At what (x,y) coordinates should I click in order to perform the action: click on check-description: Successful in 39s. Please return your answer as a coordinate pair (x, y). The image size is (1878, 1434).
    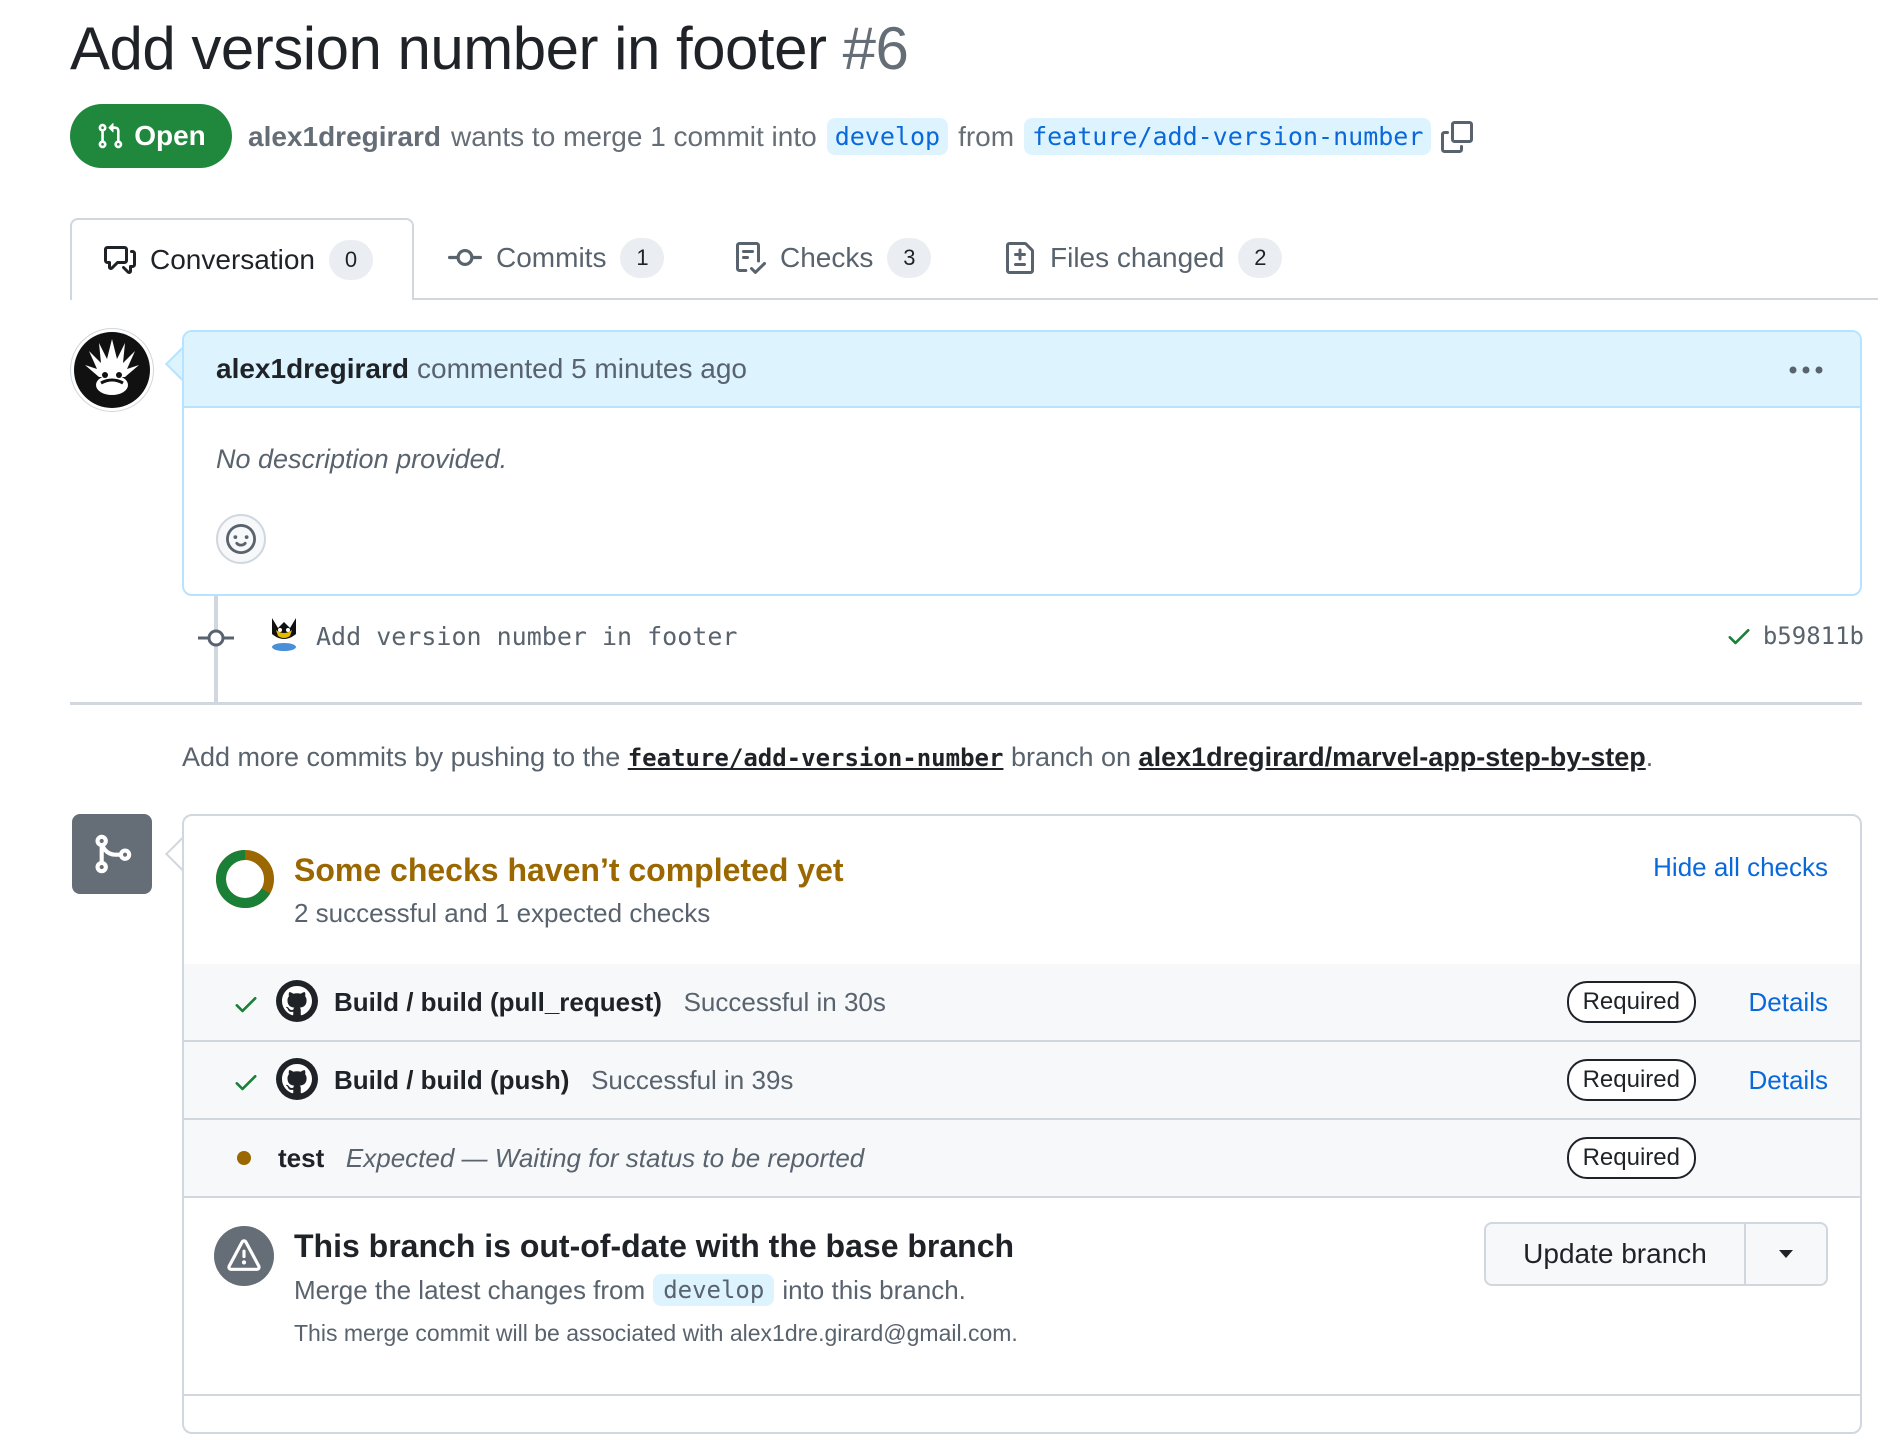
    Looking at the image, I should click on (692, 1079).